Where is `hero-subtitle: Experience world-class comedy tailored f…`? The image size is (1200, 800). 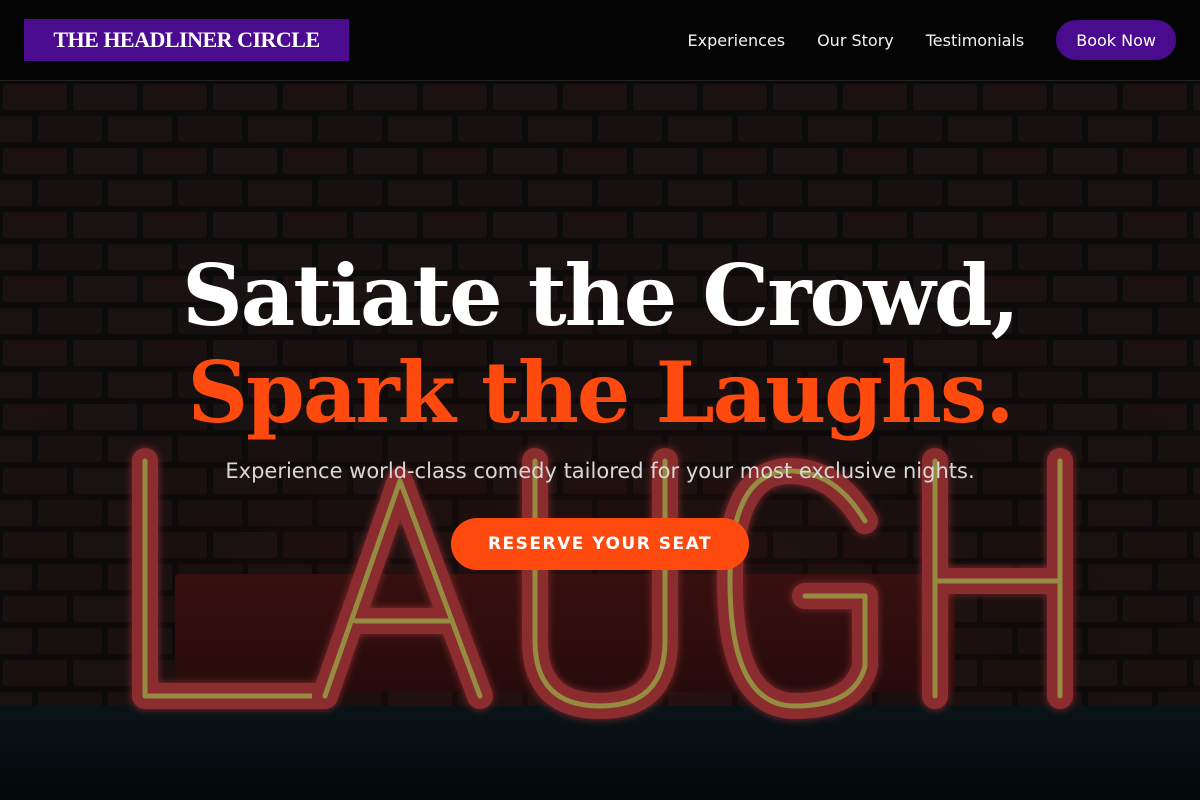
hero-subtitle: Experience world-class comedy tailored f… is located at coordinates (600, 471).